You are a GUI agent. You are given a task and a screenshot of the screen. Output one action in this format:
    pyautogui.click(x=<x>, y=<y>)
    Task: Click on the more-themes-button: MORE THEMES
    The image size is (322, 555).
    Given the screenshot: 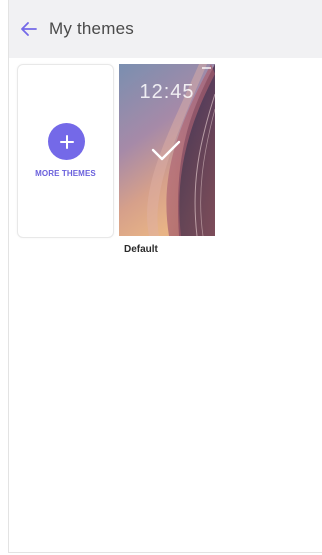 What is the action you would take?
    pyautogui.click(x=65, y=151)
    